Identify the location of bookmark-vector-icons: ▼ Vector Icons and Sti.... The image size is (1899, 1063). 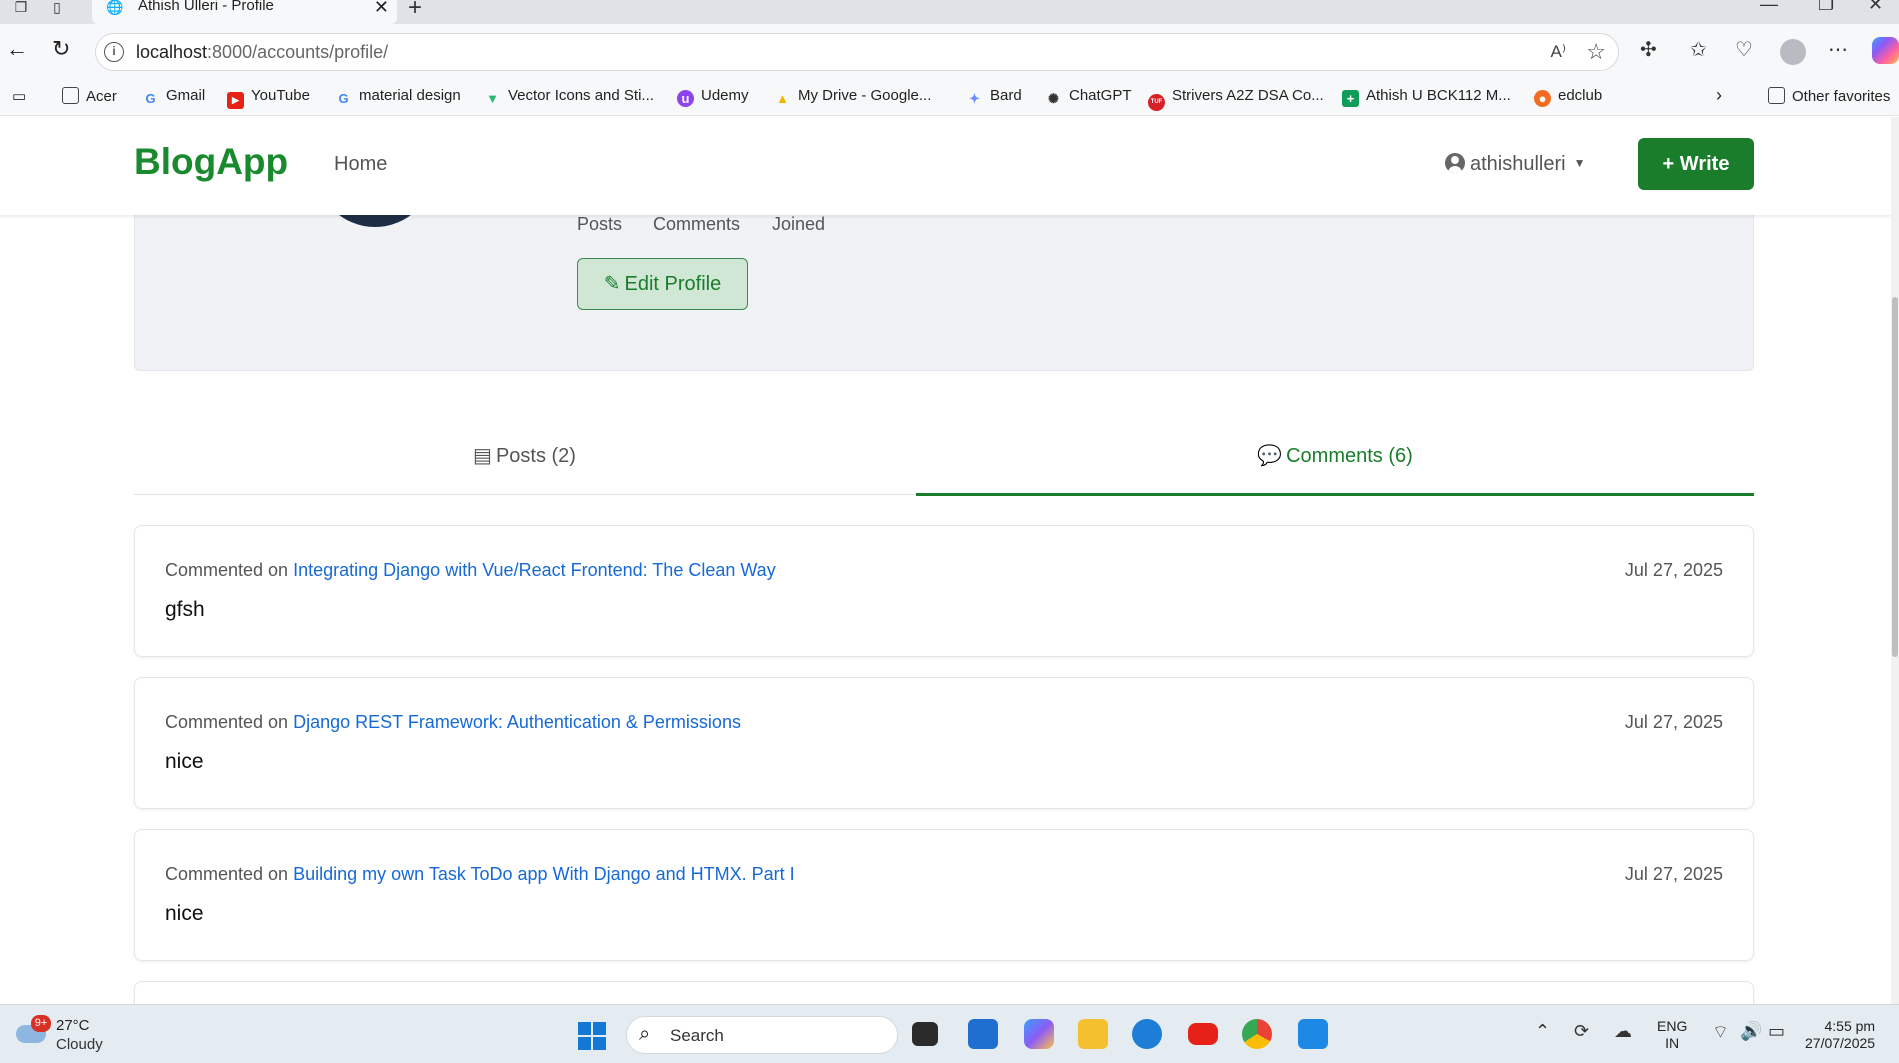
(569, 97).